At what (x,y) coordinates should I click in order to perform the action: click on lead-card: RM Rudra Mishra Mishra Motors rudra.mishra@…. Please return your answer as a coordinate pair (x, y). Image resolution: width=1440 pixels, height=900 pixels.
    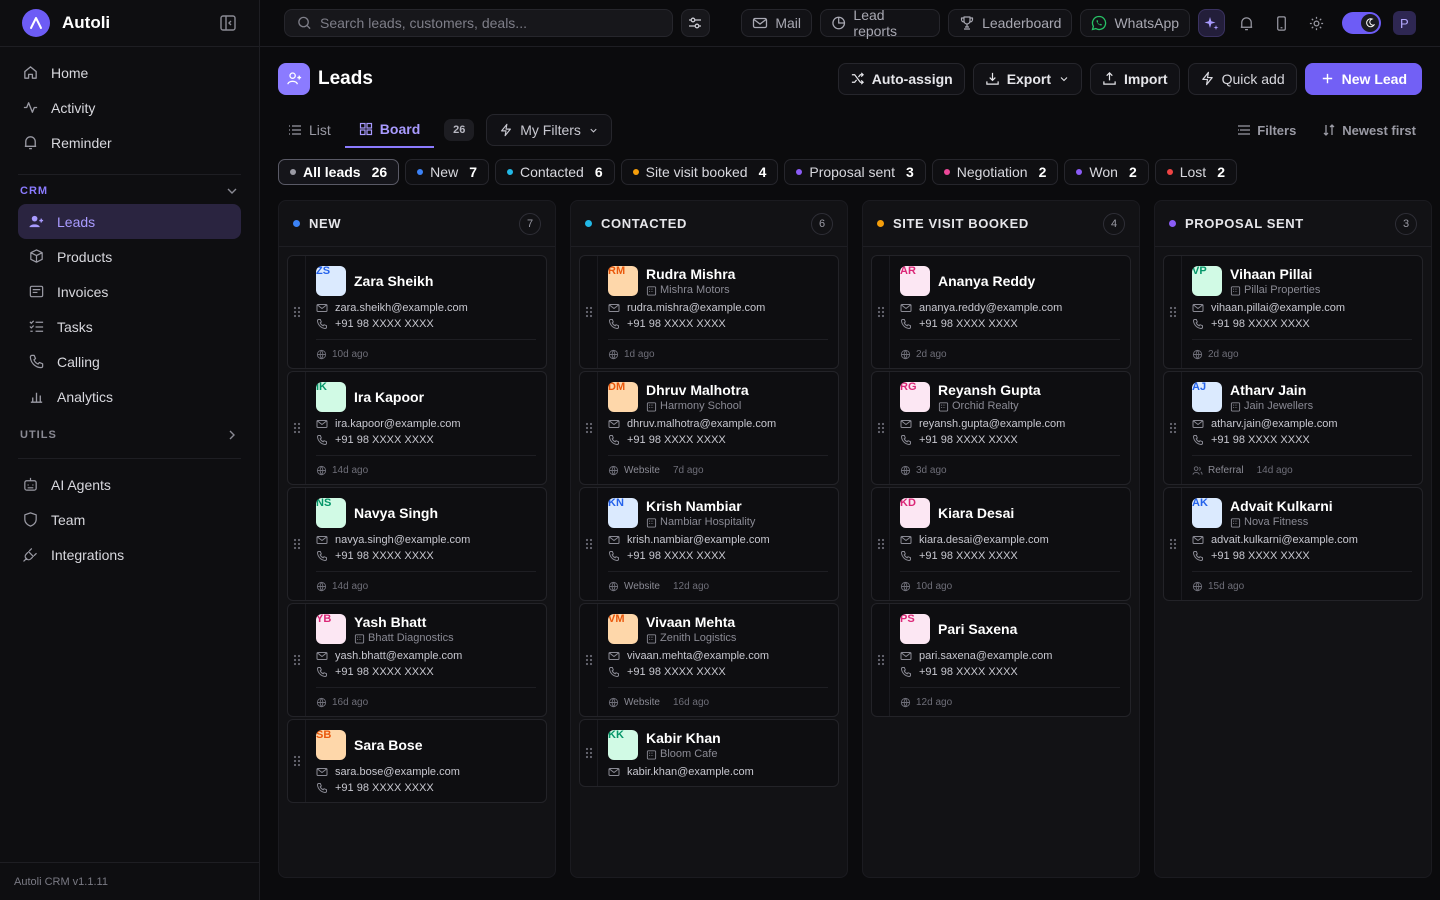
    Looking at the image, I should click on (709, 312).